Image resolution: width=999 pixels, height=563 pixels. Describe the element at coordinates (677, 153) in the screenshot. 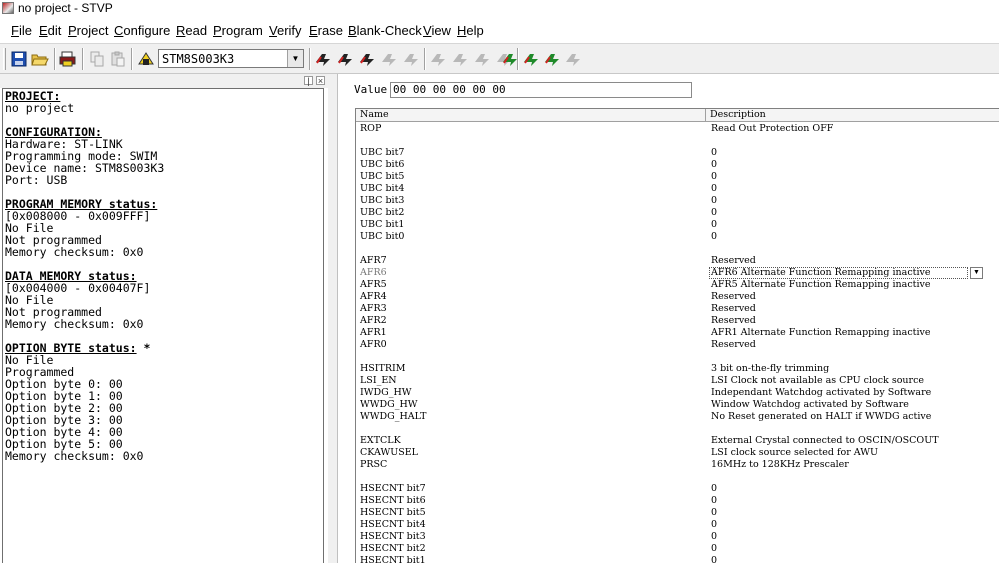

I see `table-row: UBC bit7 0` at that location.